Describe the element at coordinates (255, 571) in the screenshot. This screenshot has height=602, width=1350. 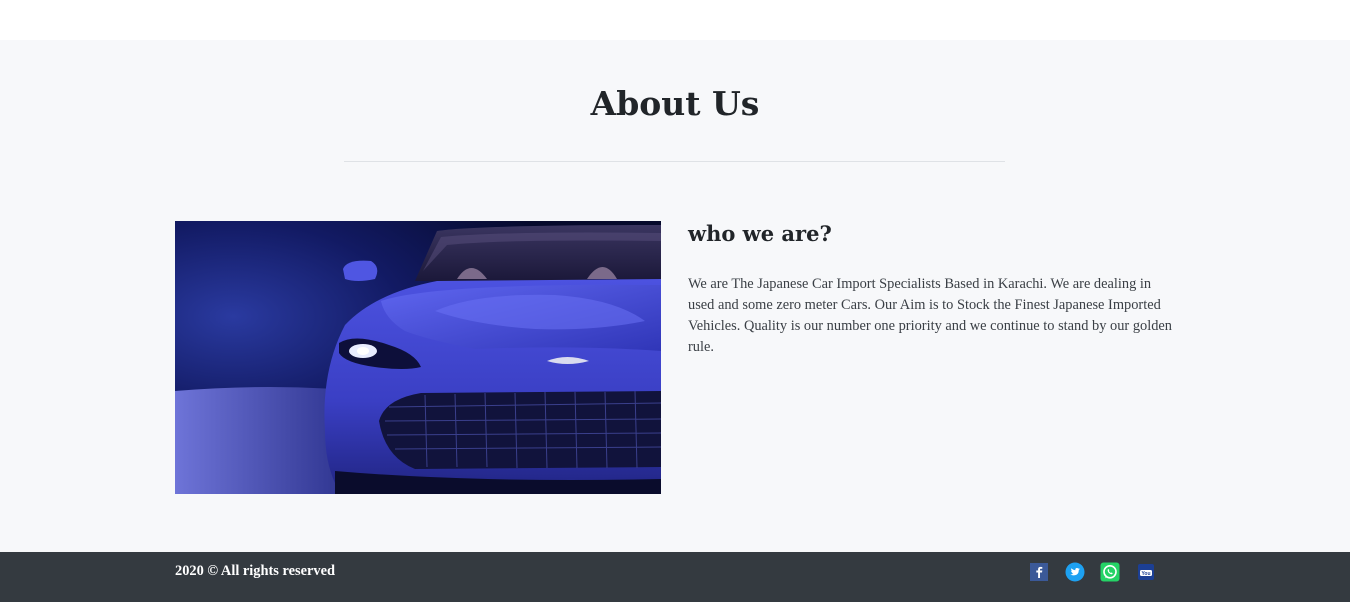
I see `copyright-text: 2020 © All rights reserved` at that location.